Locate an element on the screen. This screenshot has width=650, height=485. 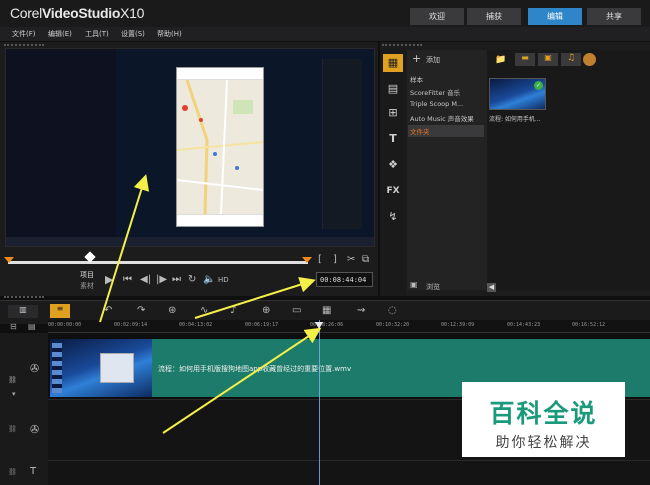
watermark-logo: 百科全说 助你轻松解决 is located at coordinates (543, 419).